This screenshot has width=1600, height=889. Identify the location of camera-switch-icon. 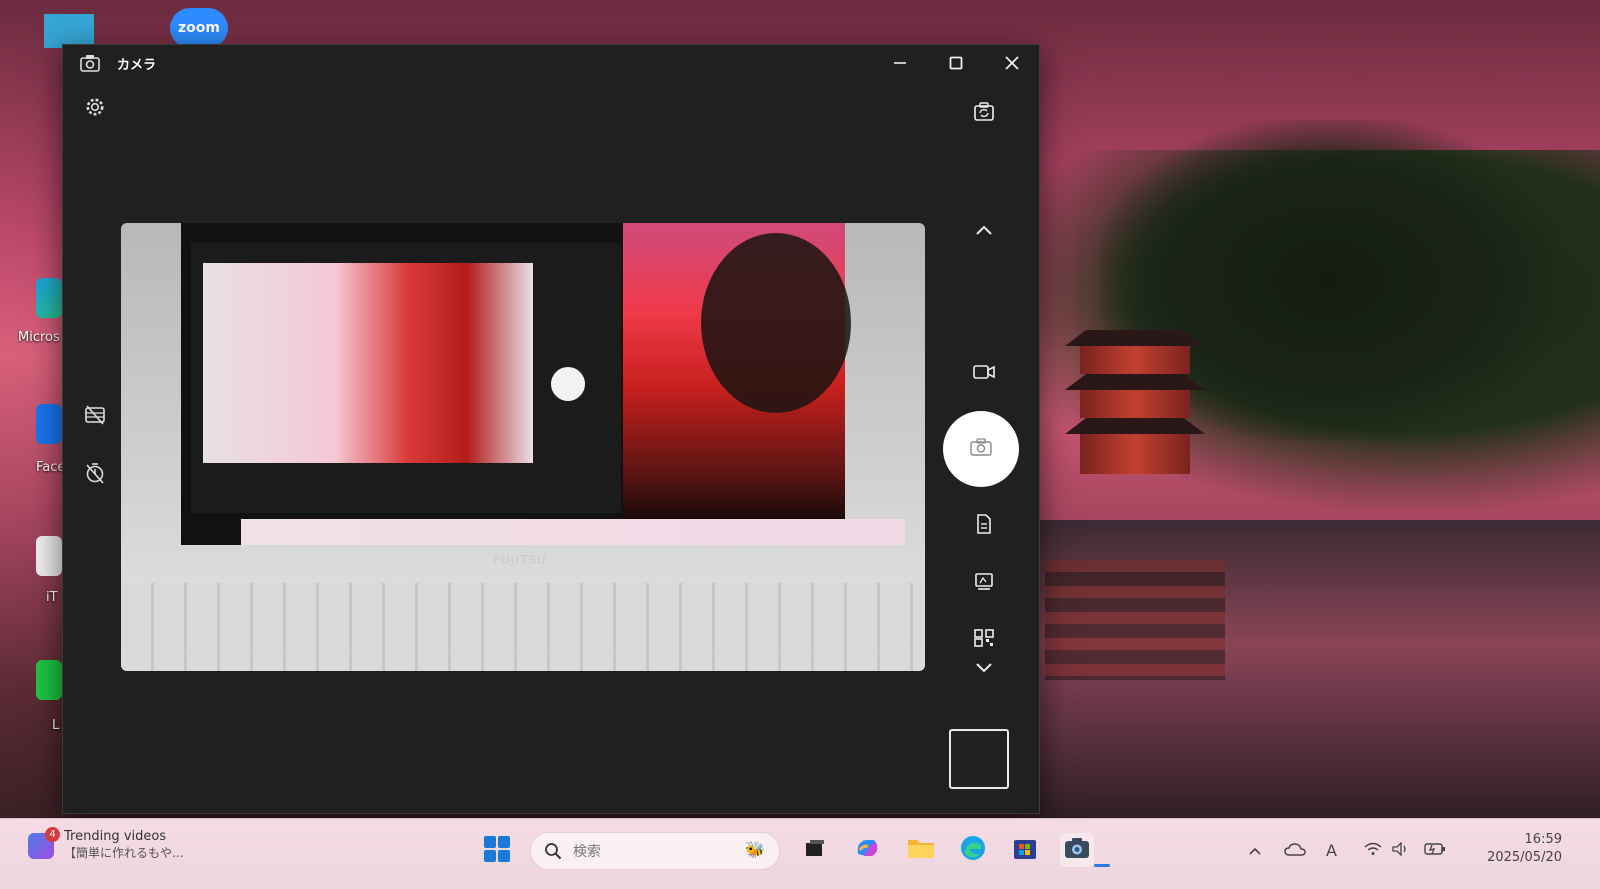
(984, 114).